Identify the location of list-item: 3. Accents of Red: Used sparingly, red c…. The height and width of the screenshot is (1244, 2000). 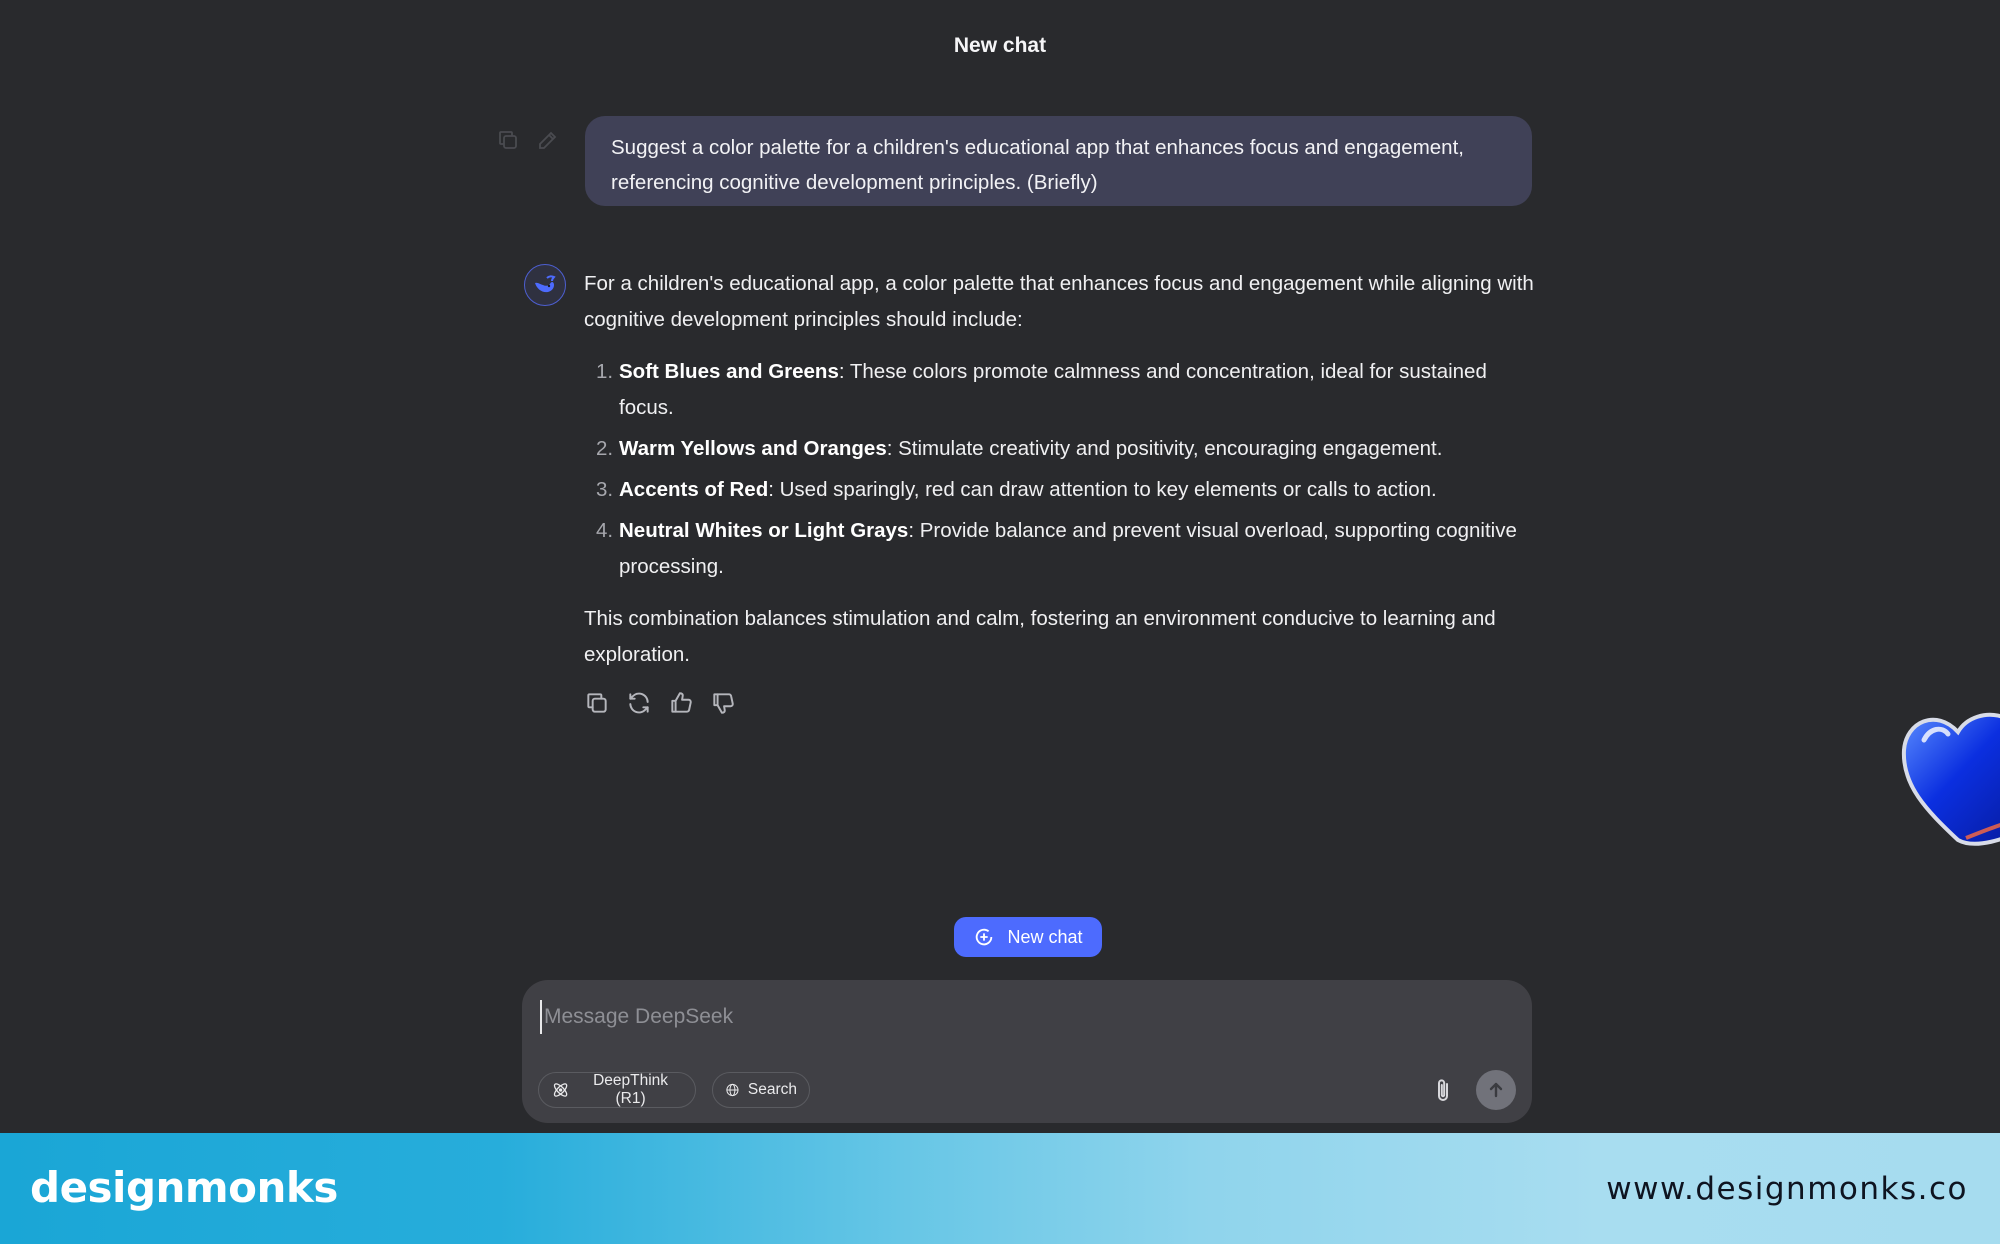
(1059, 490).